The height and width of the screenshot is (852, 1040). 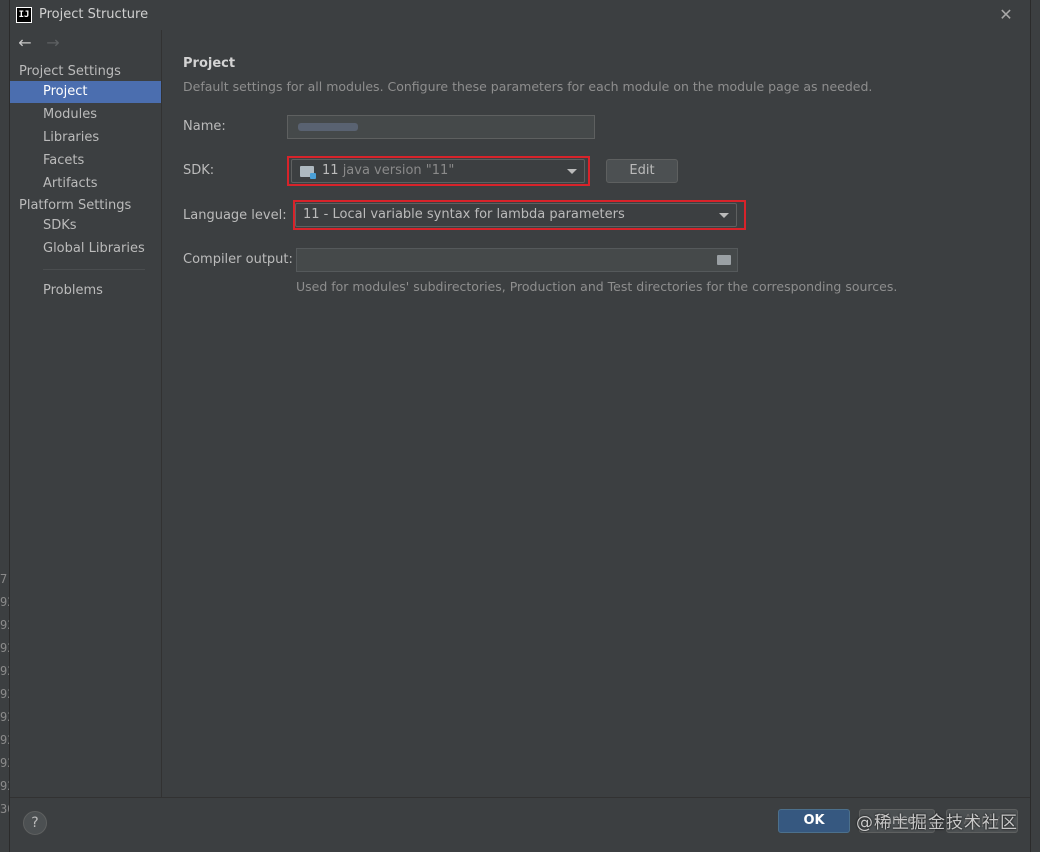 I want to click on sdk-dropdown: 11 java version "11", so click(x=438, y=171).